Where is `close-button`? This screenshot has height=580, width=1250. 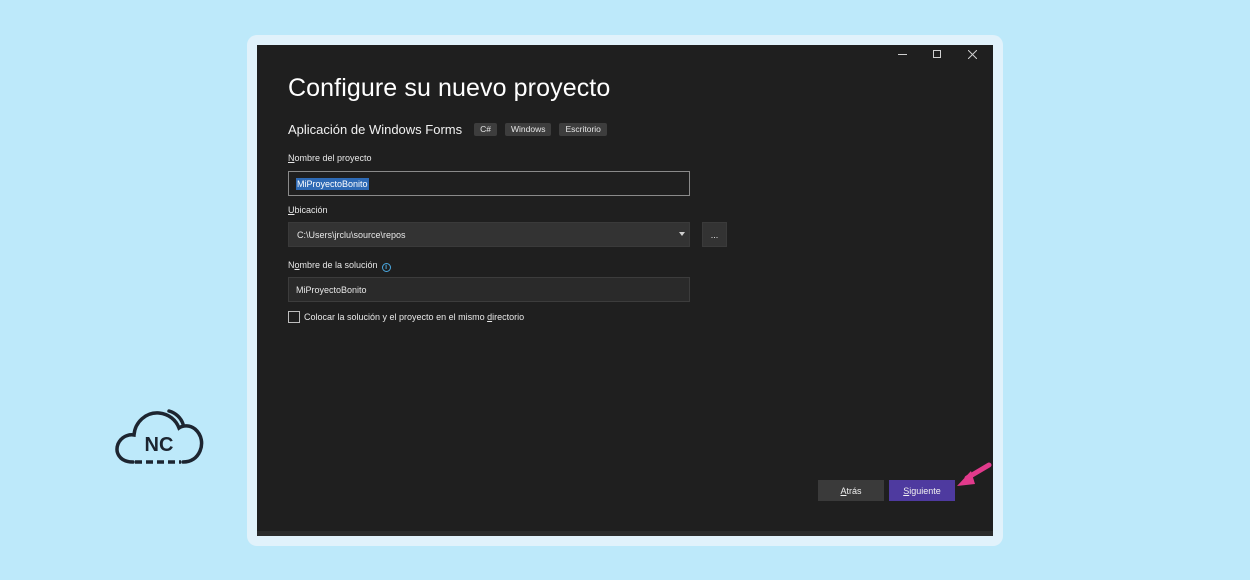 close-button is located at coordinates (972, 54).